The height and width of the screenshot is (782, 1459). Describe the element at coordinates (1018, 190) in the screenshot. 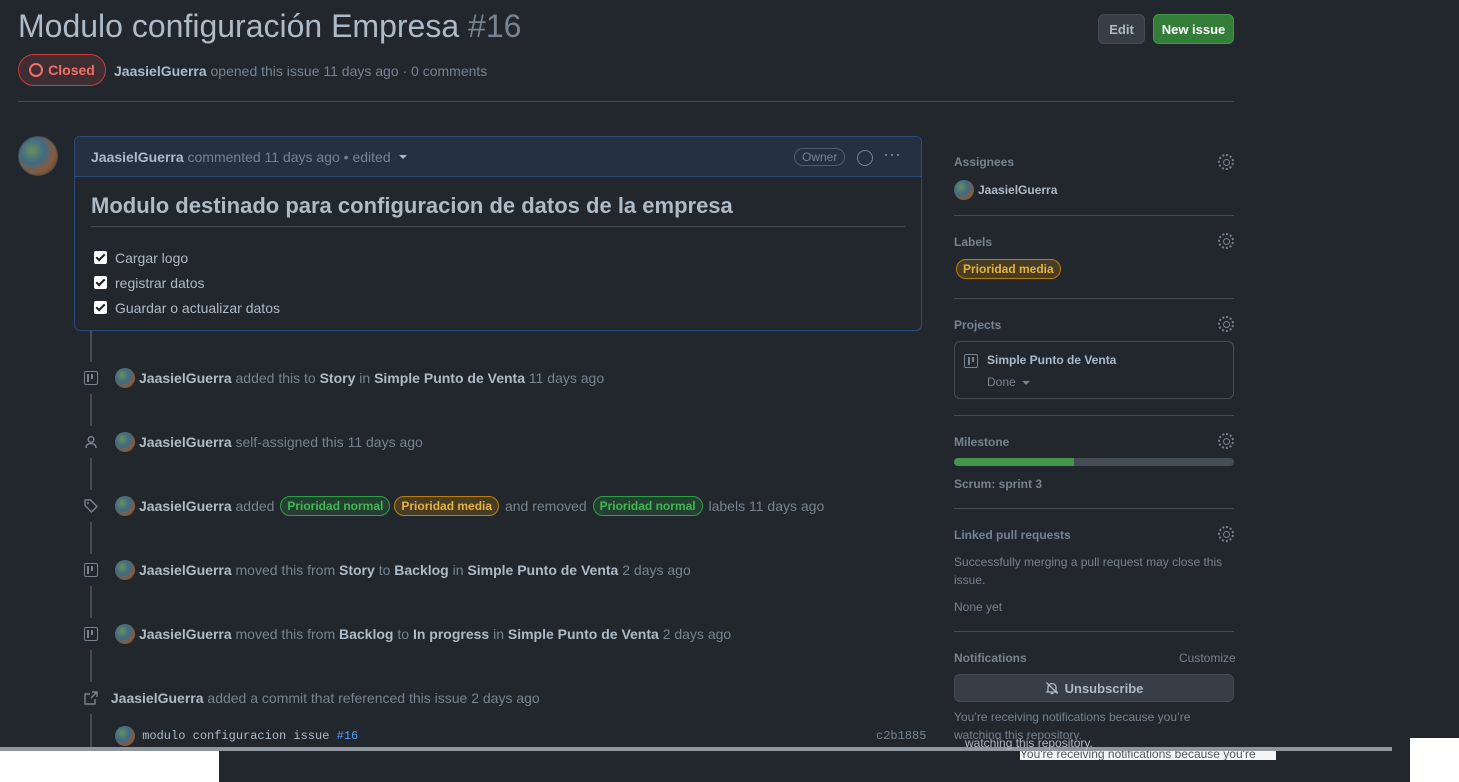

I see `assignee-name: JaasielGuerra` at that location.